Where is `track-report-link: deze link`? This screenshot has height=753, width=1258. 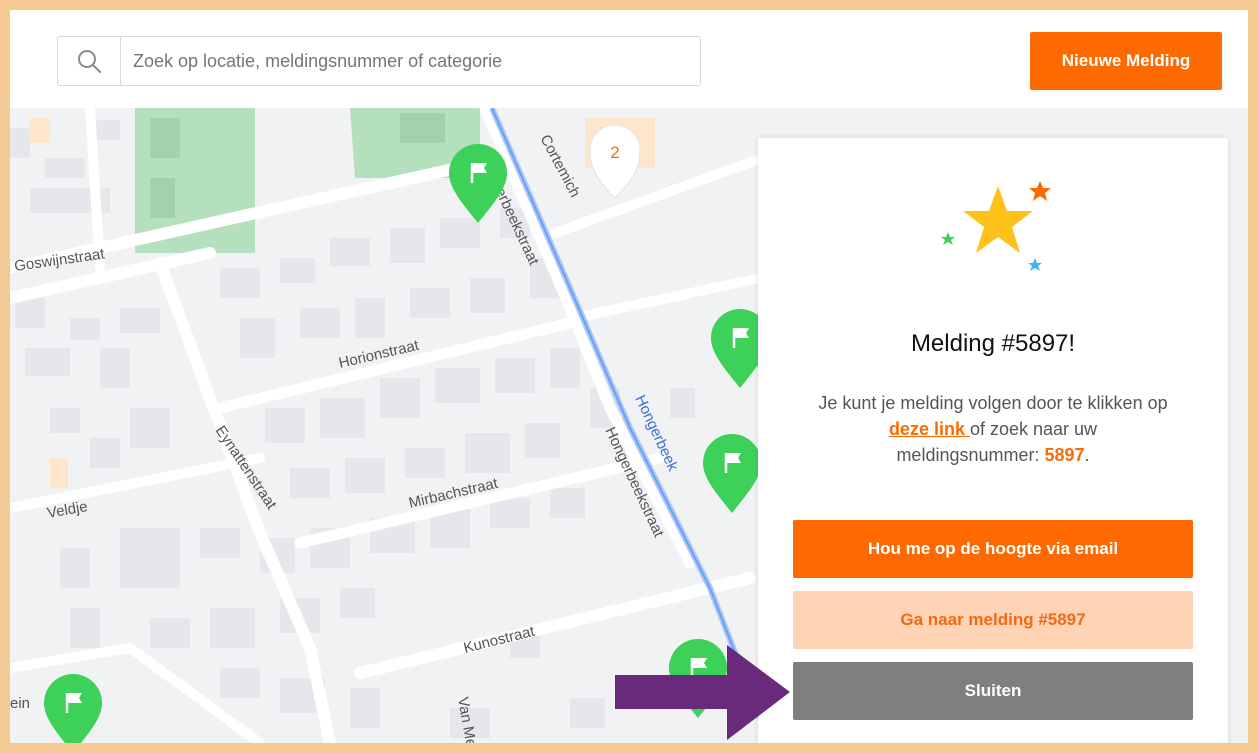
track-report-link: deze link is located at coordinates (929, 429).